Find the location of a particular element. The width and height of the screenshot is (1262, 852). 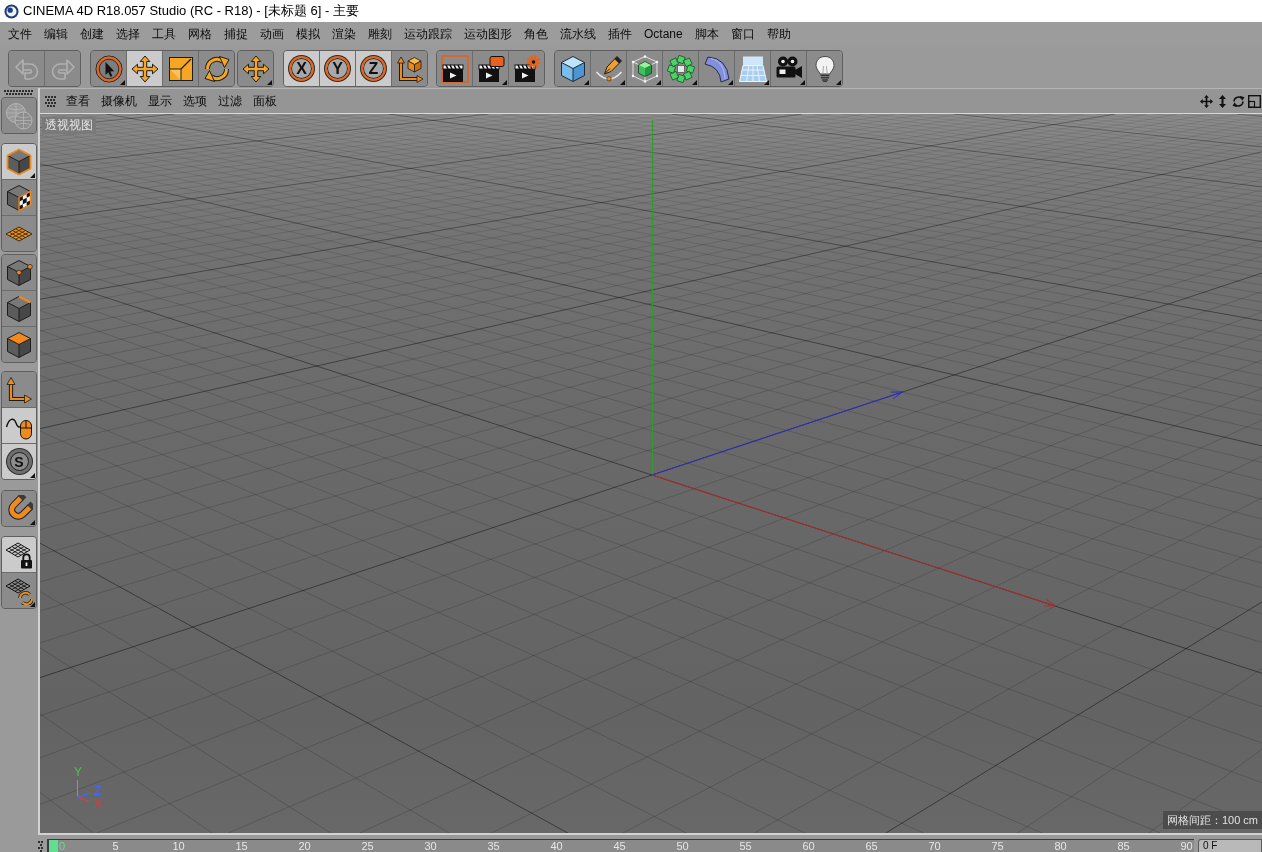

cube-edge-icon is located at coordinates (19, 308).